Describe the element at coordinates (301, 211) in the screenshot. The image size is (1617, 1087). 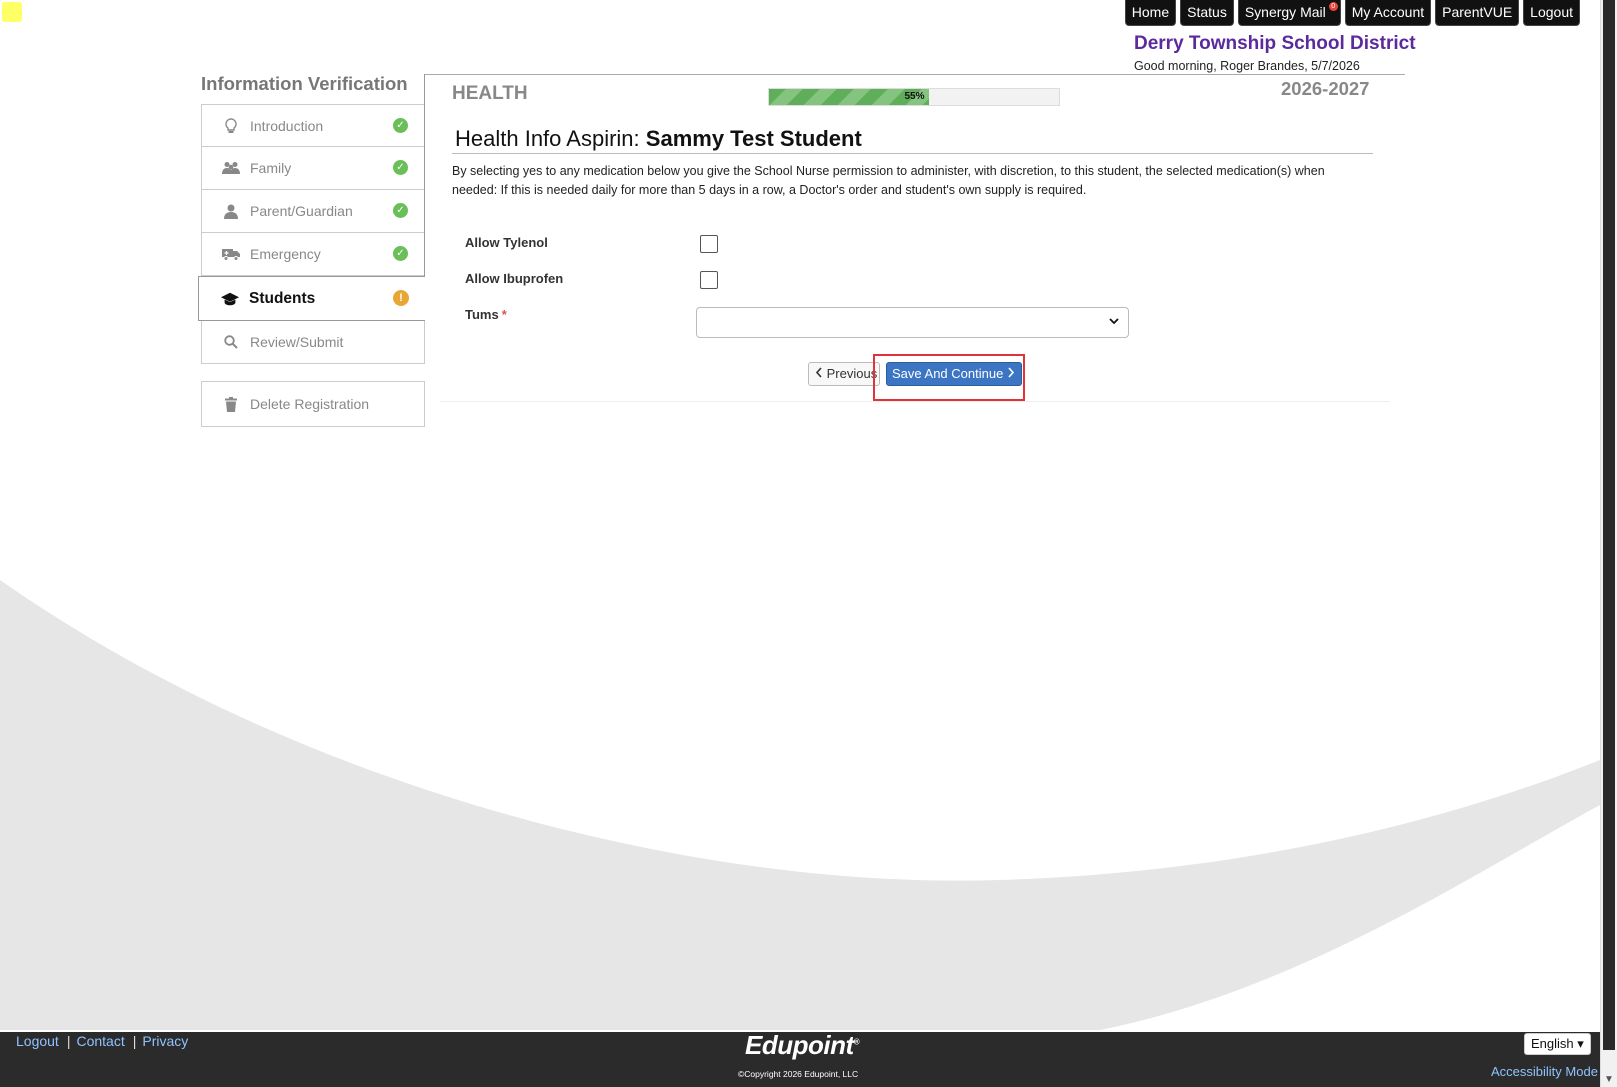
I see `sidebar-item-label: Parent/Guardian` at that location.